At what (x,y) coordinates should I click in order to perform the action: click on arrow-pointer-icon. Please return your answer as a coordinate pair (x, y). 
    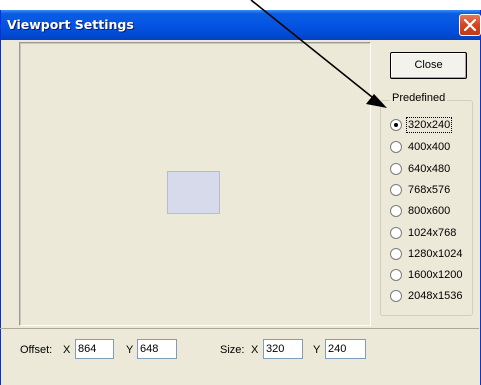
    Looking at the image, I should click on (318, 54).